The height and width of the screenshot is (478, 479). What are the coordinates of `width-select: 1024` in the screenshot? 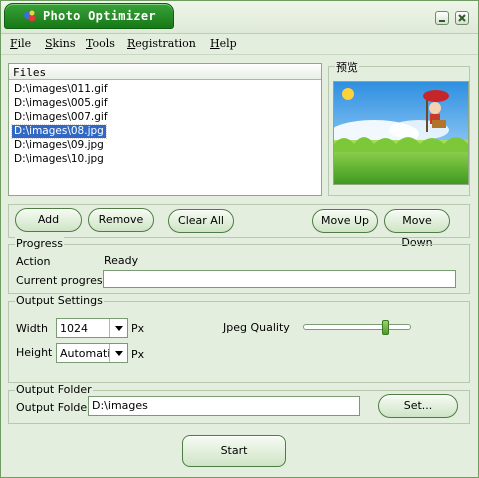 It's located at (92, 328).